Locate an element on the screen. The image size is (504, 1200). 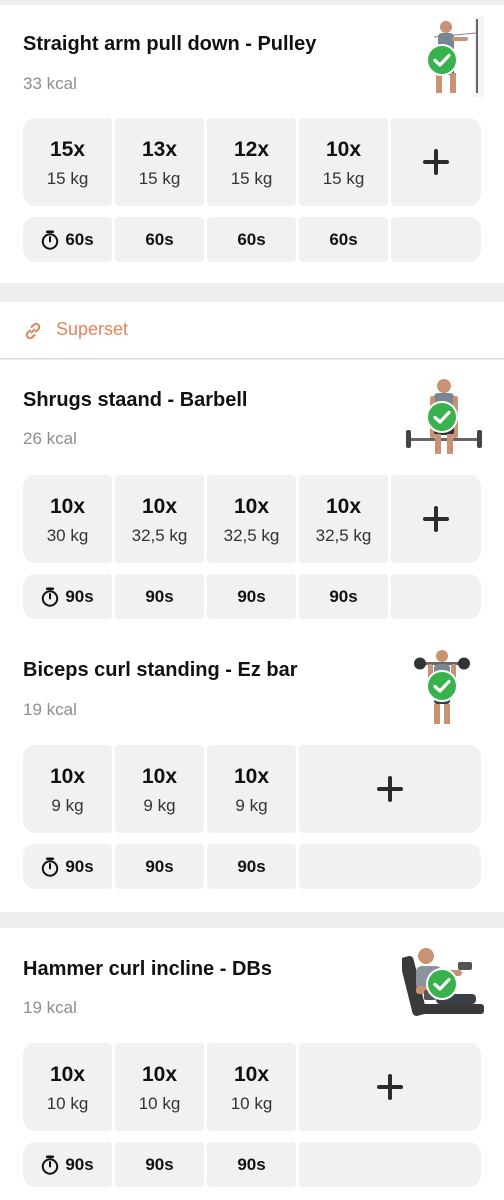
set-reps: 13x is located at coordinates (159, 149).